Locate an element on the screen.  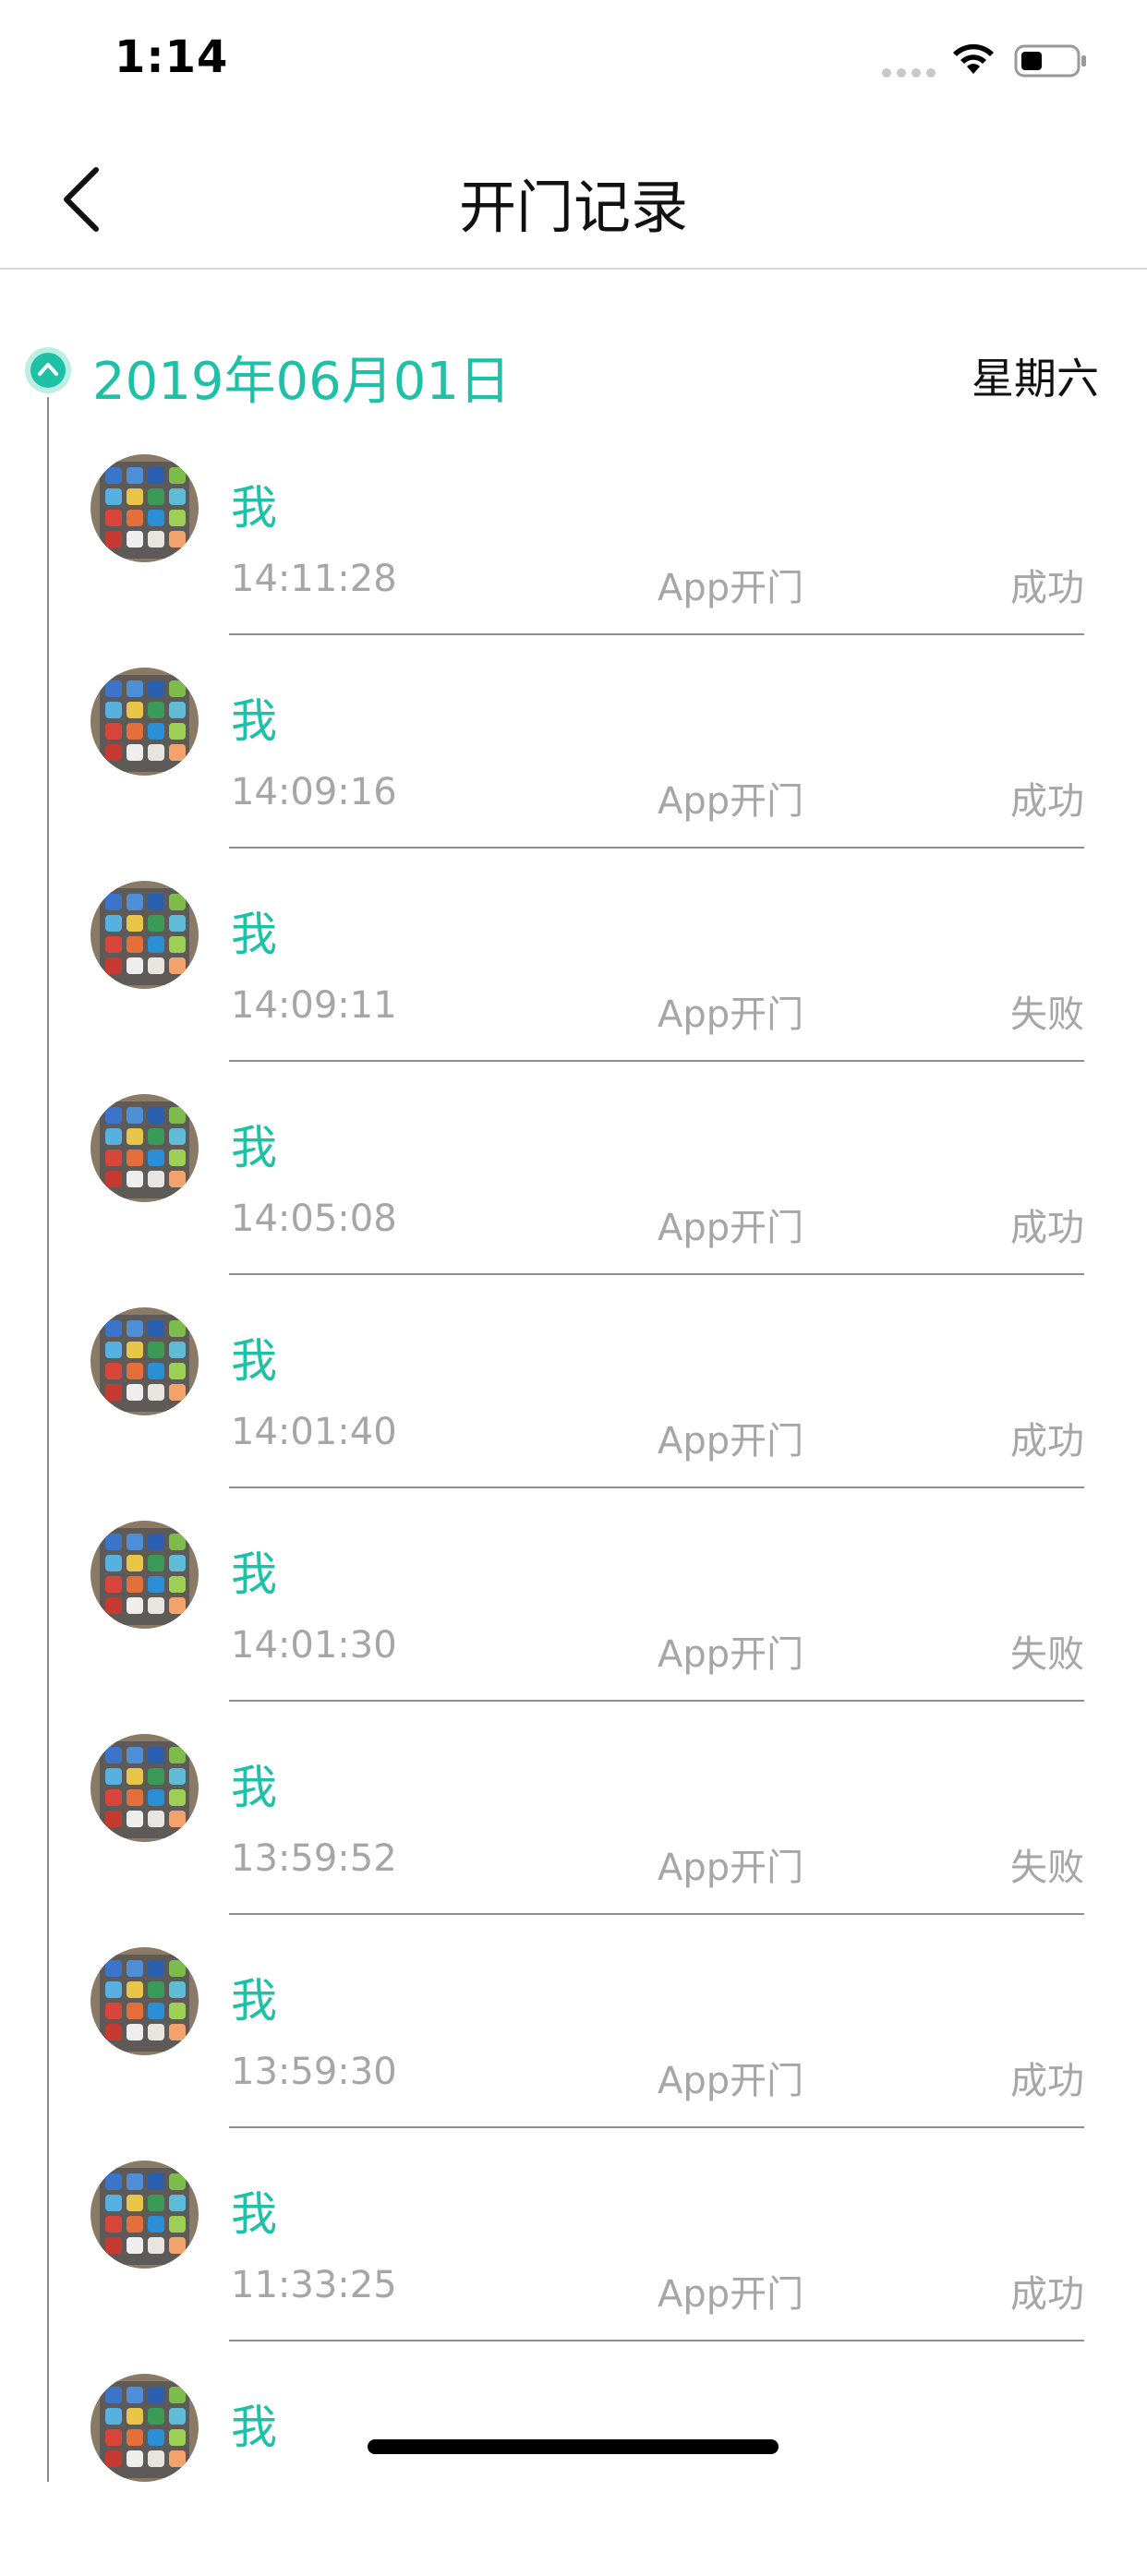
record-row: 我 14:01:30 App开门 失败 is located at coordinates (573, 1616).